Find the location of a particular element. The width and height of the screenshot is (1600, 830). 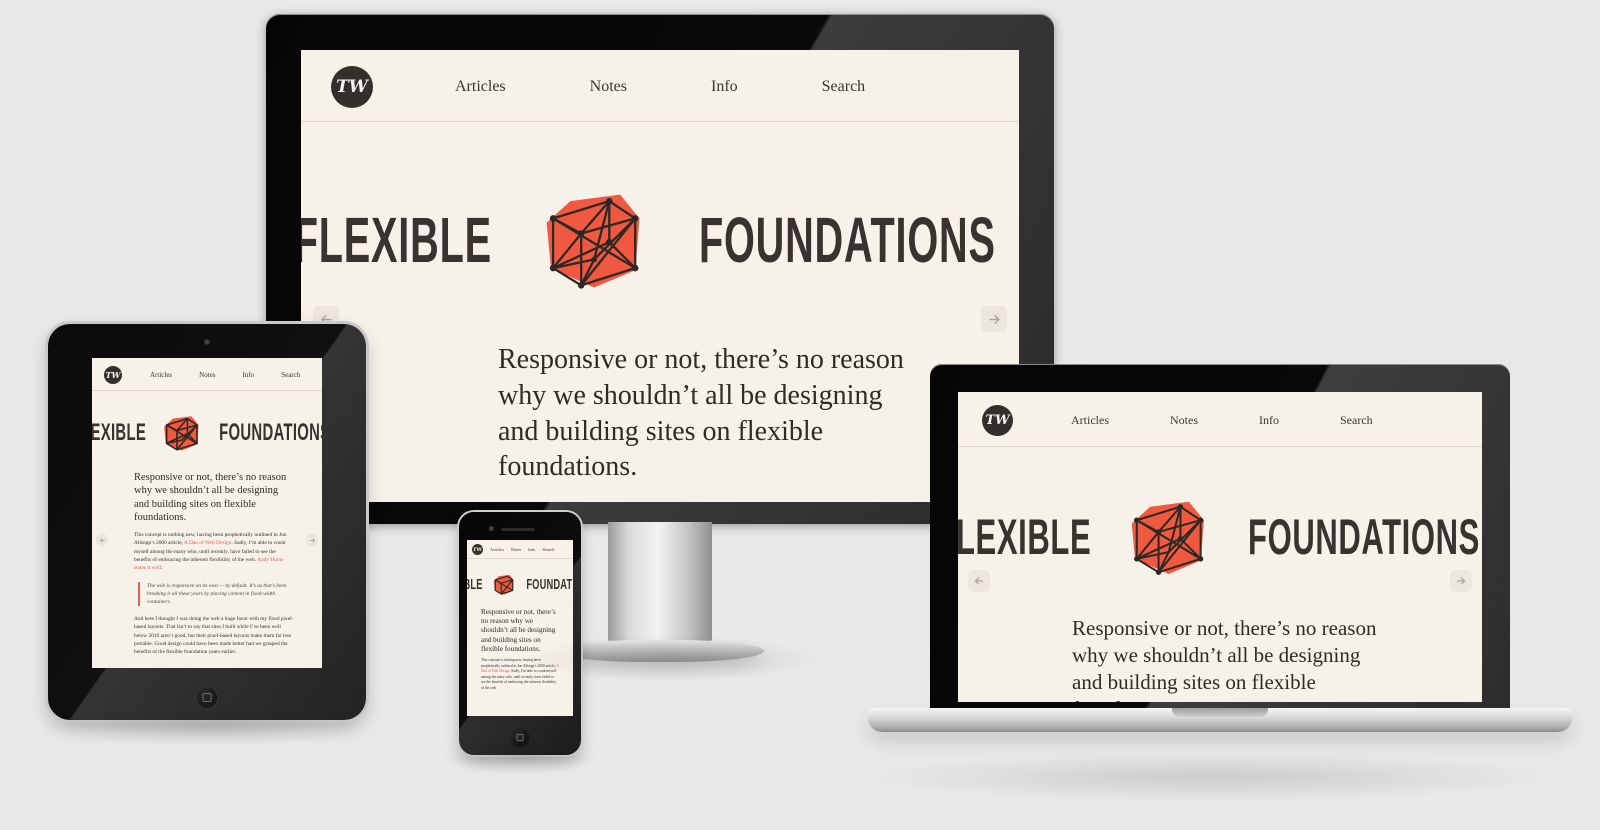

laptop-site-logo: TW is located at coordinates (997, 420).